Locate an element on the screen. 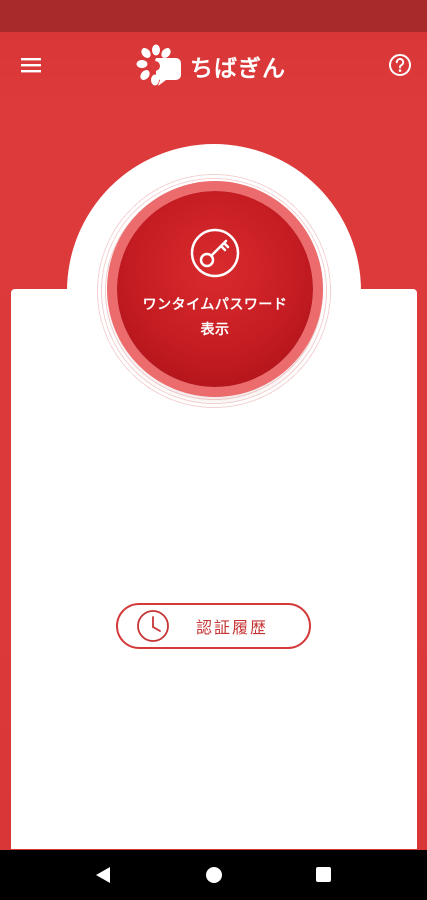 The height and width of the screenshot is (900, 427). key-icon is located at coordinates (215, 253).